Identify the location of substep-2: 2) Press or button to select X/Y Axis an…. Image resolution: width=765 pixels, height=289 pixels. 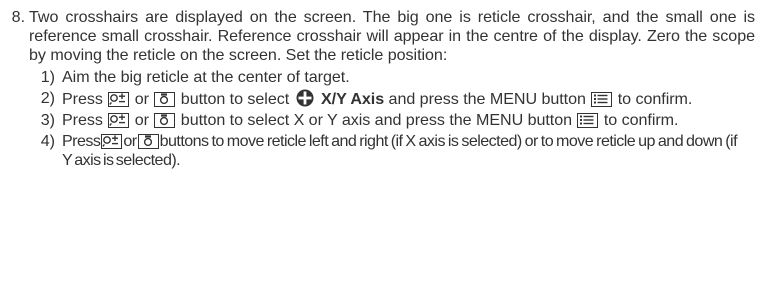
(379, 99).